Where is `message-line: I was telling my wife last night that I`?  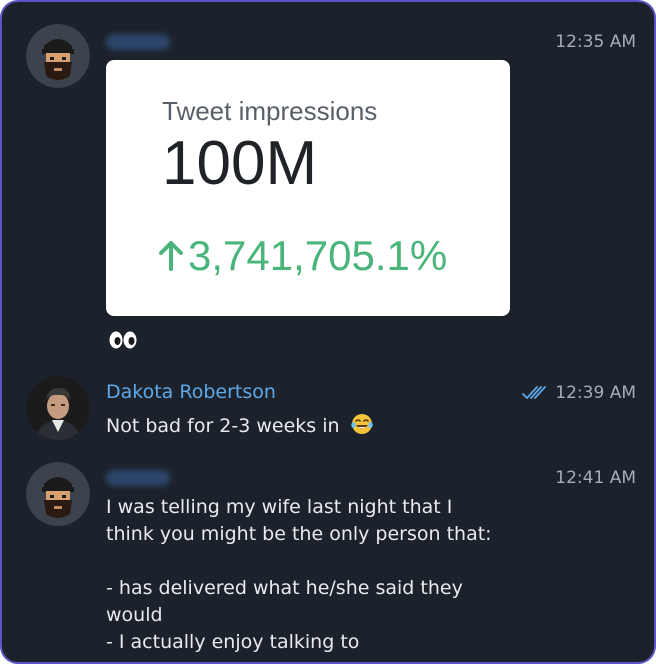 message-line: I was telling my wife last night that I is located at coordinates (279, 507).